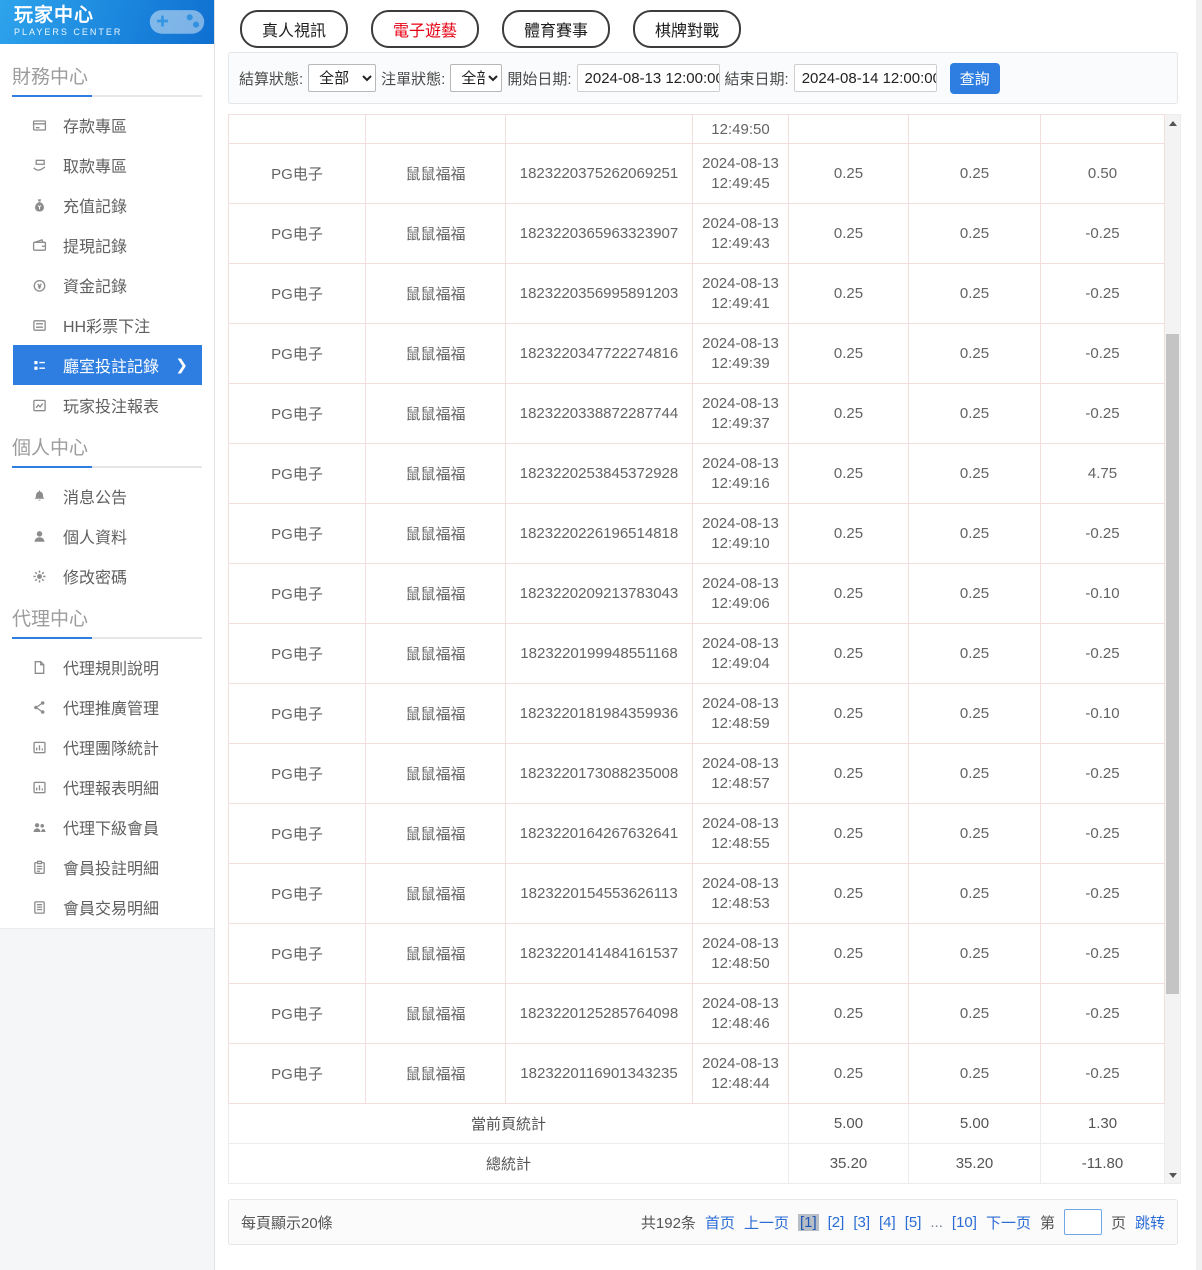 The width and height of the screenshot is (1202, 1270). I want to click on sidebar-item-label: 代理報表明細, so click(111, 789).